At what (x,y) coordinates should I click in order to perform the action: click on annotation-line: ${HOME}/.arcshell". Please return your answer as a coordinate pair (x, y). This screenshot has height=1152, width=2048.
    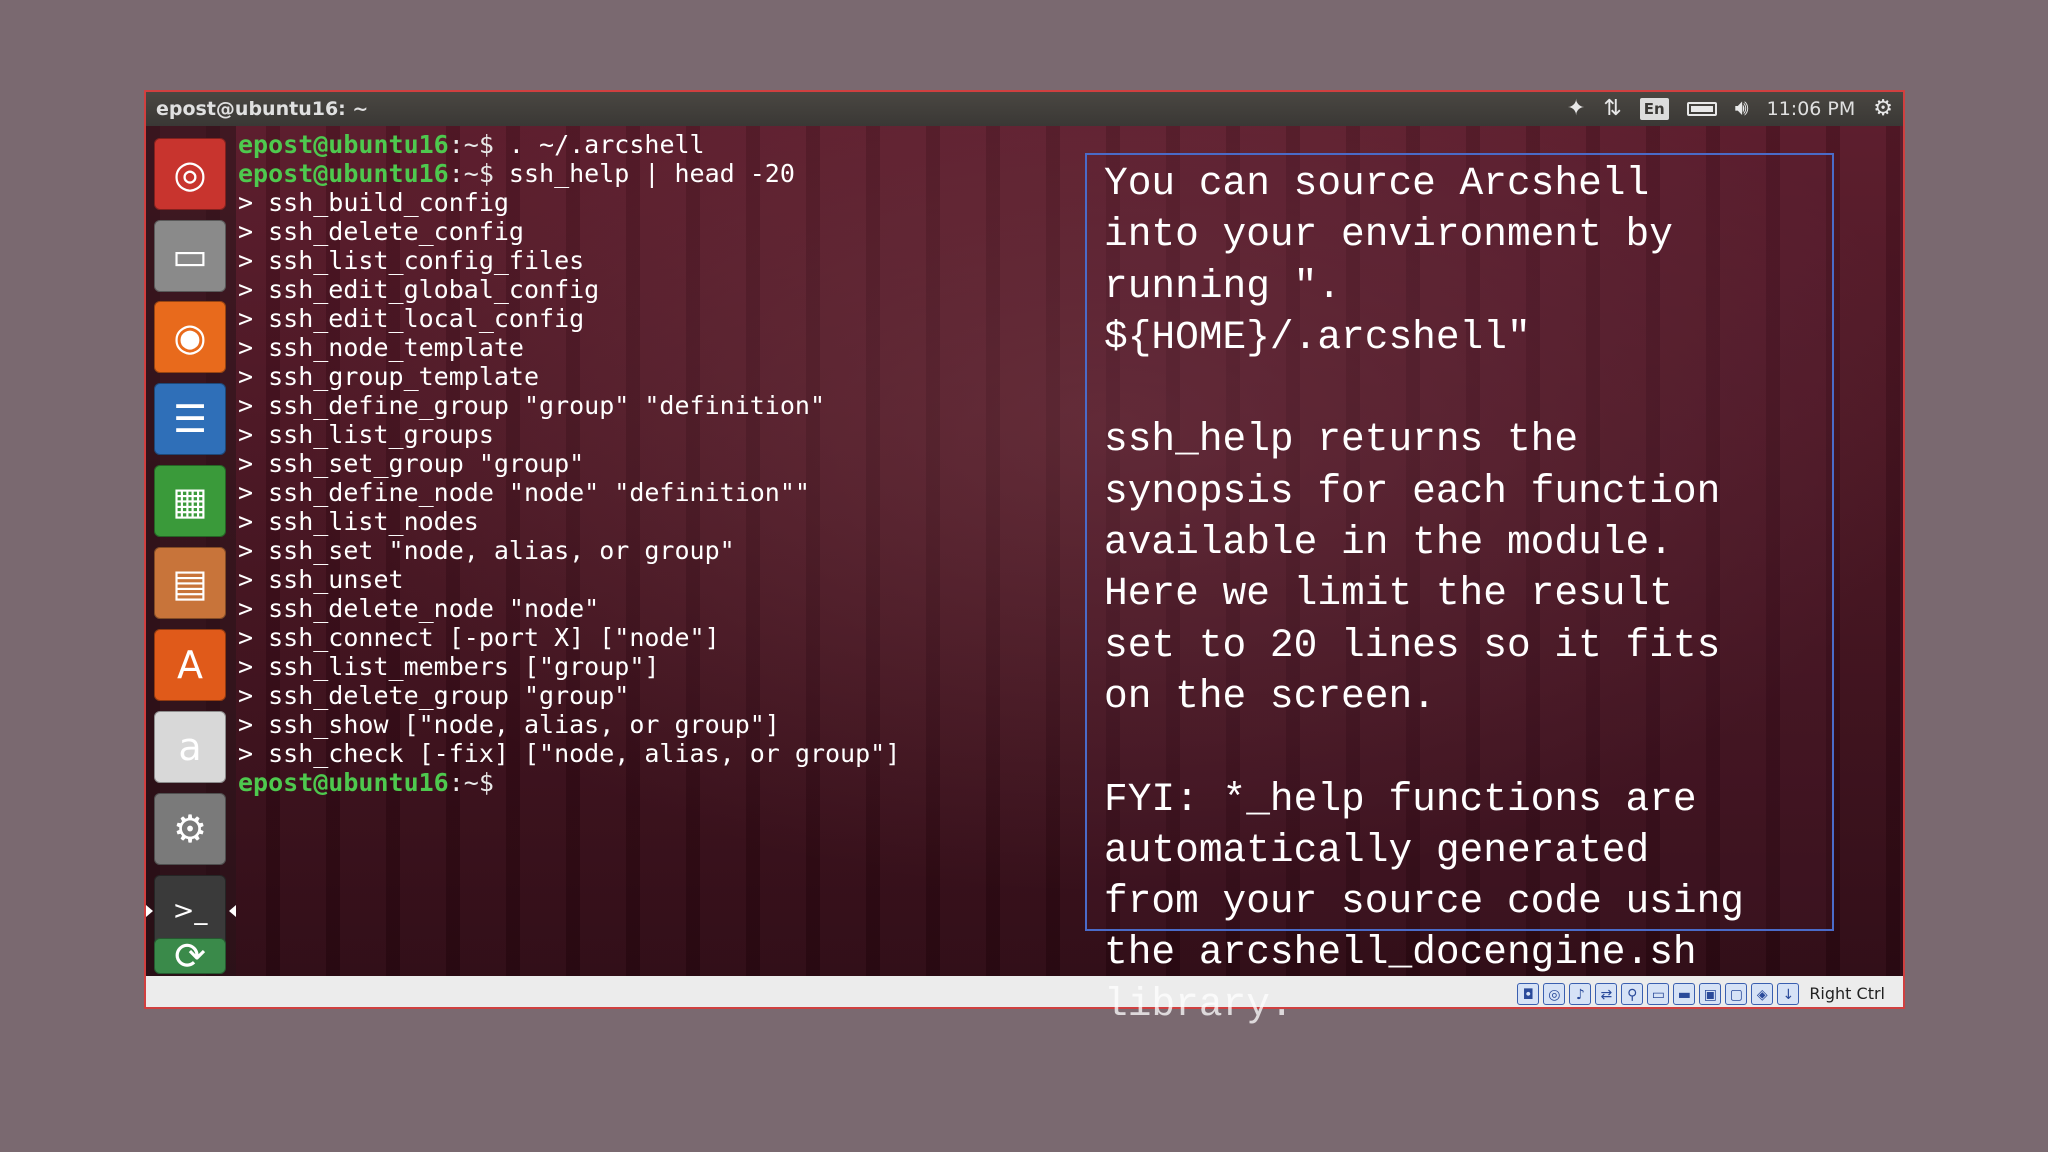
    Looking at the image, I should click on (1317, 337).